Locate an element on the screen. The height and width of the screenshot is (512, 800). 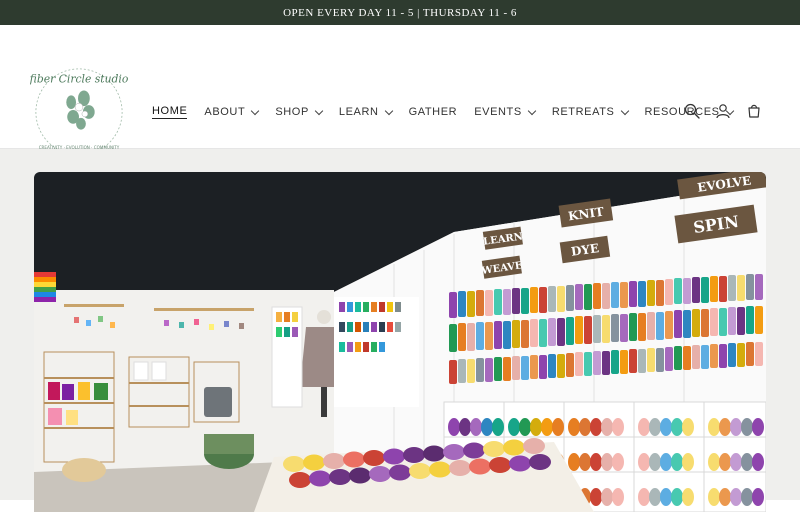
account-icon is located at coordinates (723, 111).